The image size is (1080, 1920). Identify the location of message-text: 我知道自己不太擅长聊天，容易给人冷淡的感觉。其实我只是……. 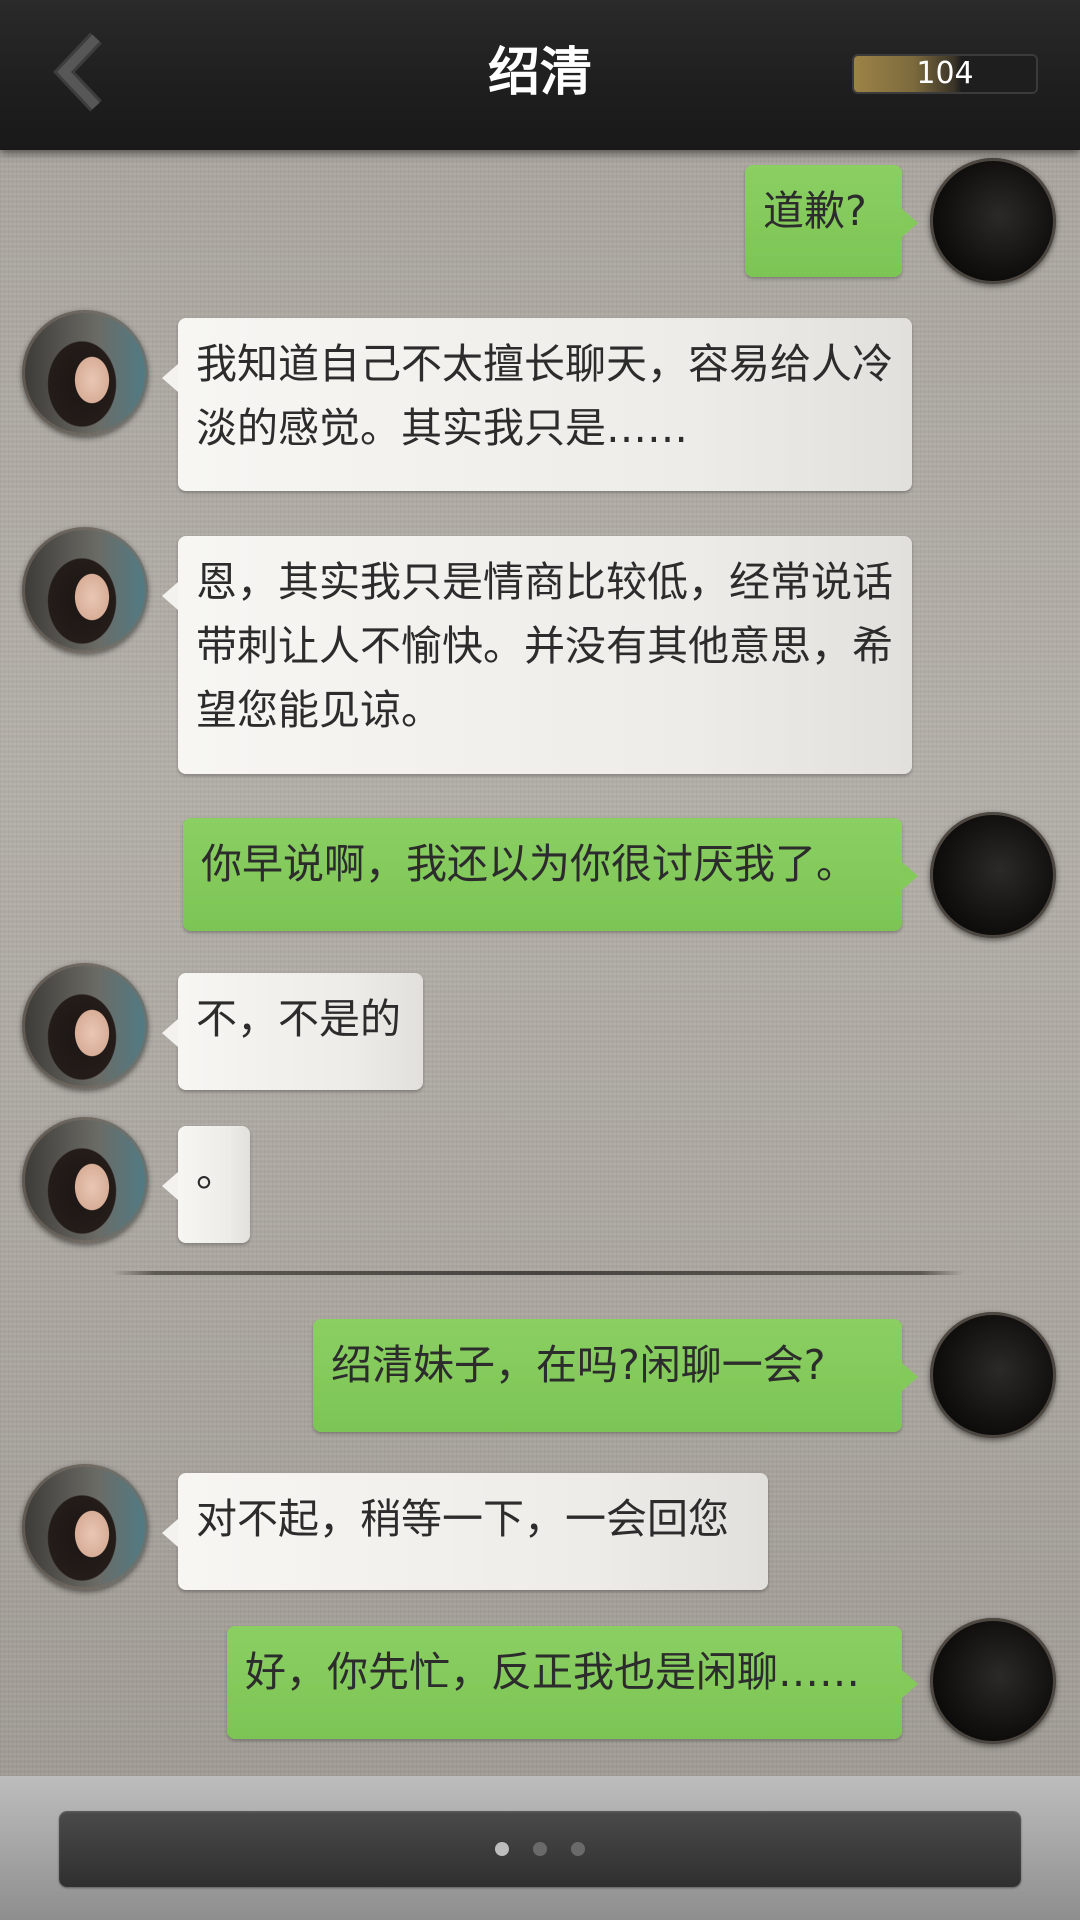
(544, 396).